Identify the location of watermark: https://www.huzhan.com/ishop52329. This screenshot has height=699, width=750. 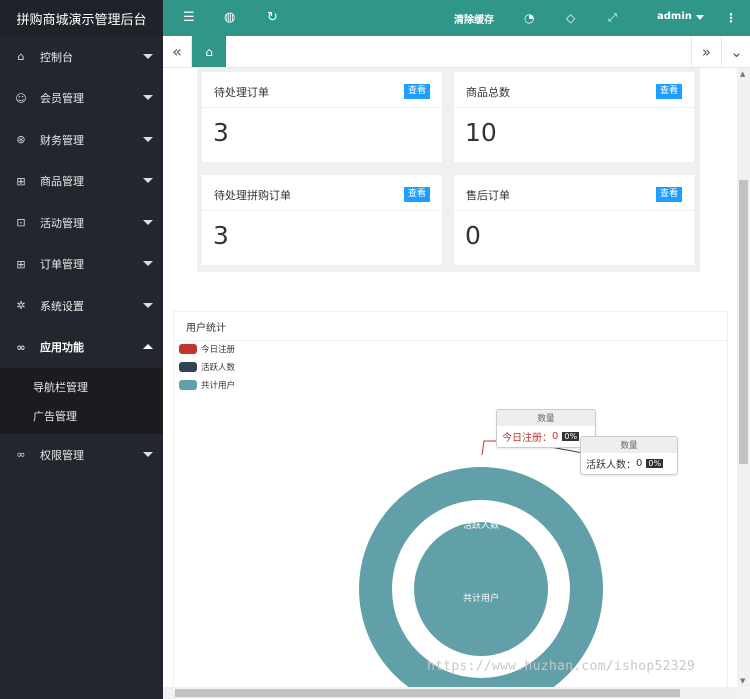
(561, 666).